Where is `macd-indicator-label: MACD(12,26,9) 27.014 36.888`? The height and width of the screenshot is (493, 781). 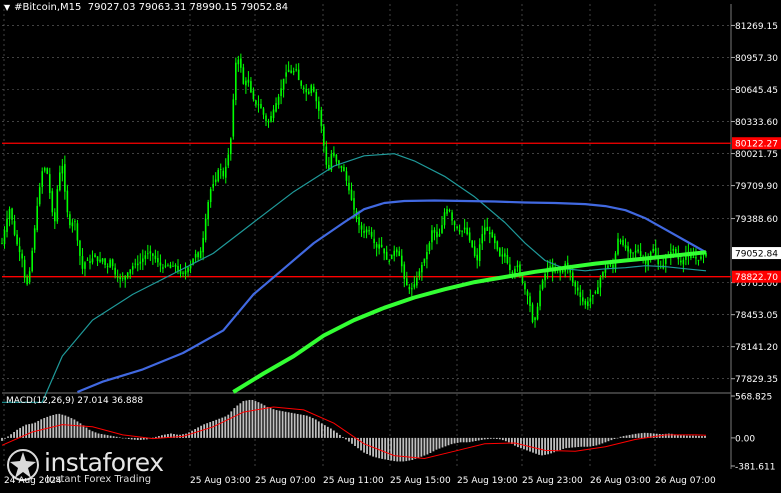 macd-indicator-label: MACD(12,26,9) 27.014 36.888 is located at coordinates (75, 401).